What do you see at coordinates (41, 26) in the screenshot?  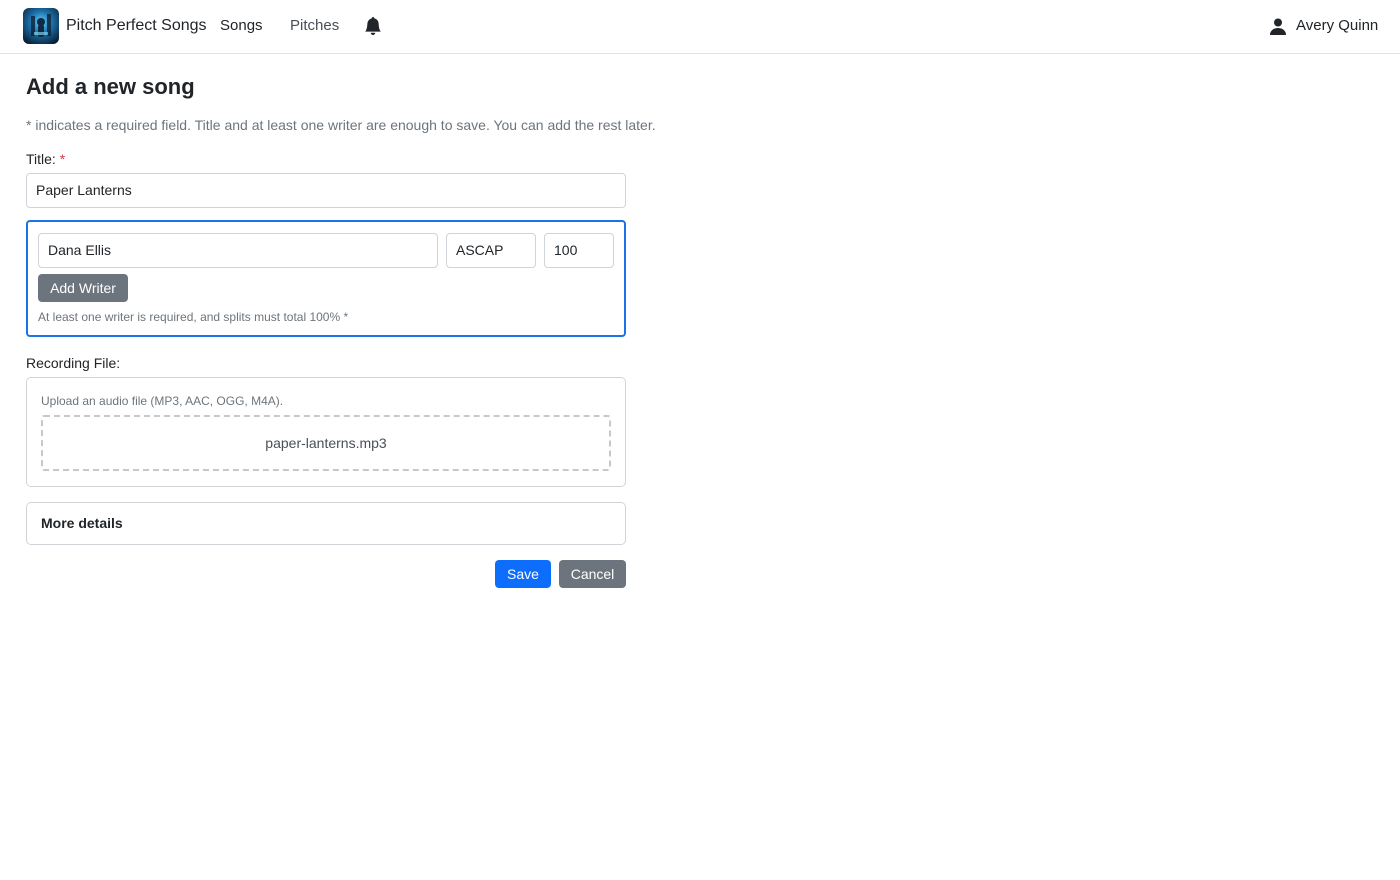 I see `app-logo-icon` at bounding box center [41, 26].